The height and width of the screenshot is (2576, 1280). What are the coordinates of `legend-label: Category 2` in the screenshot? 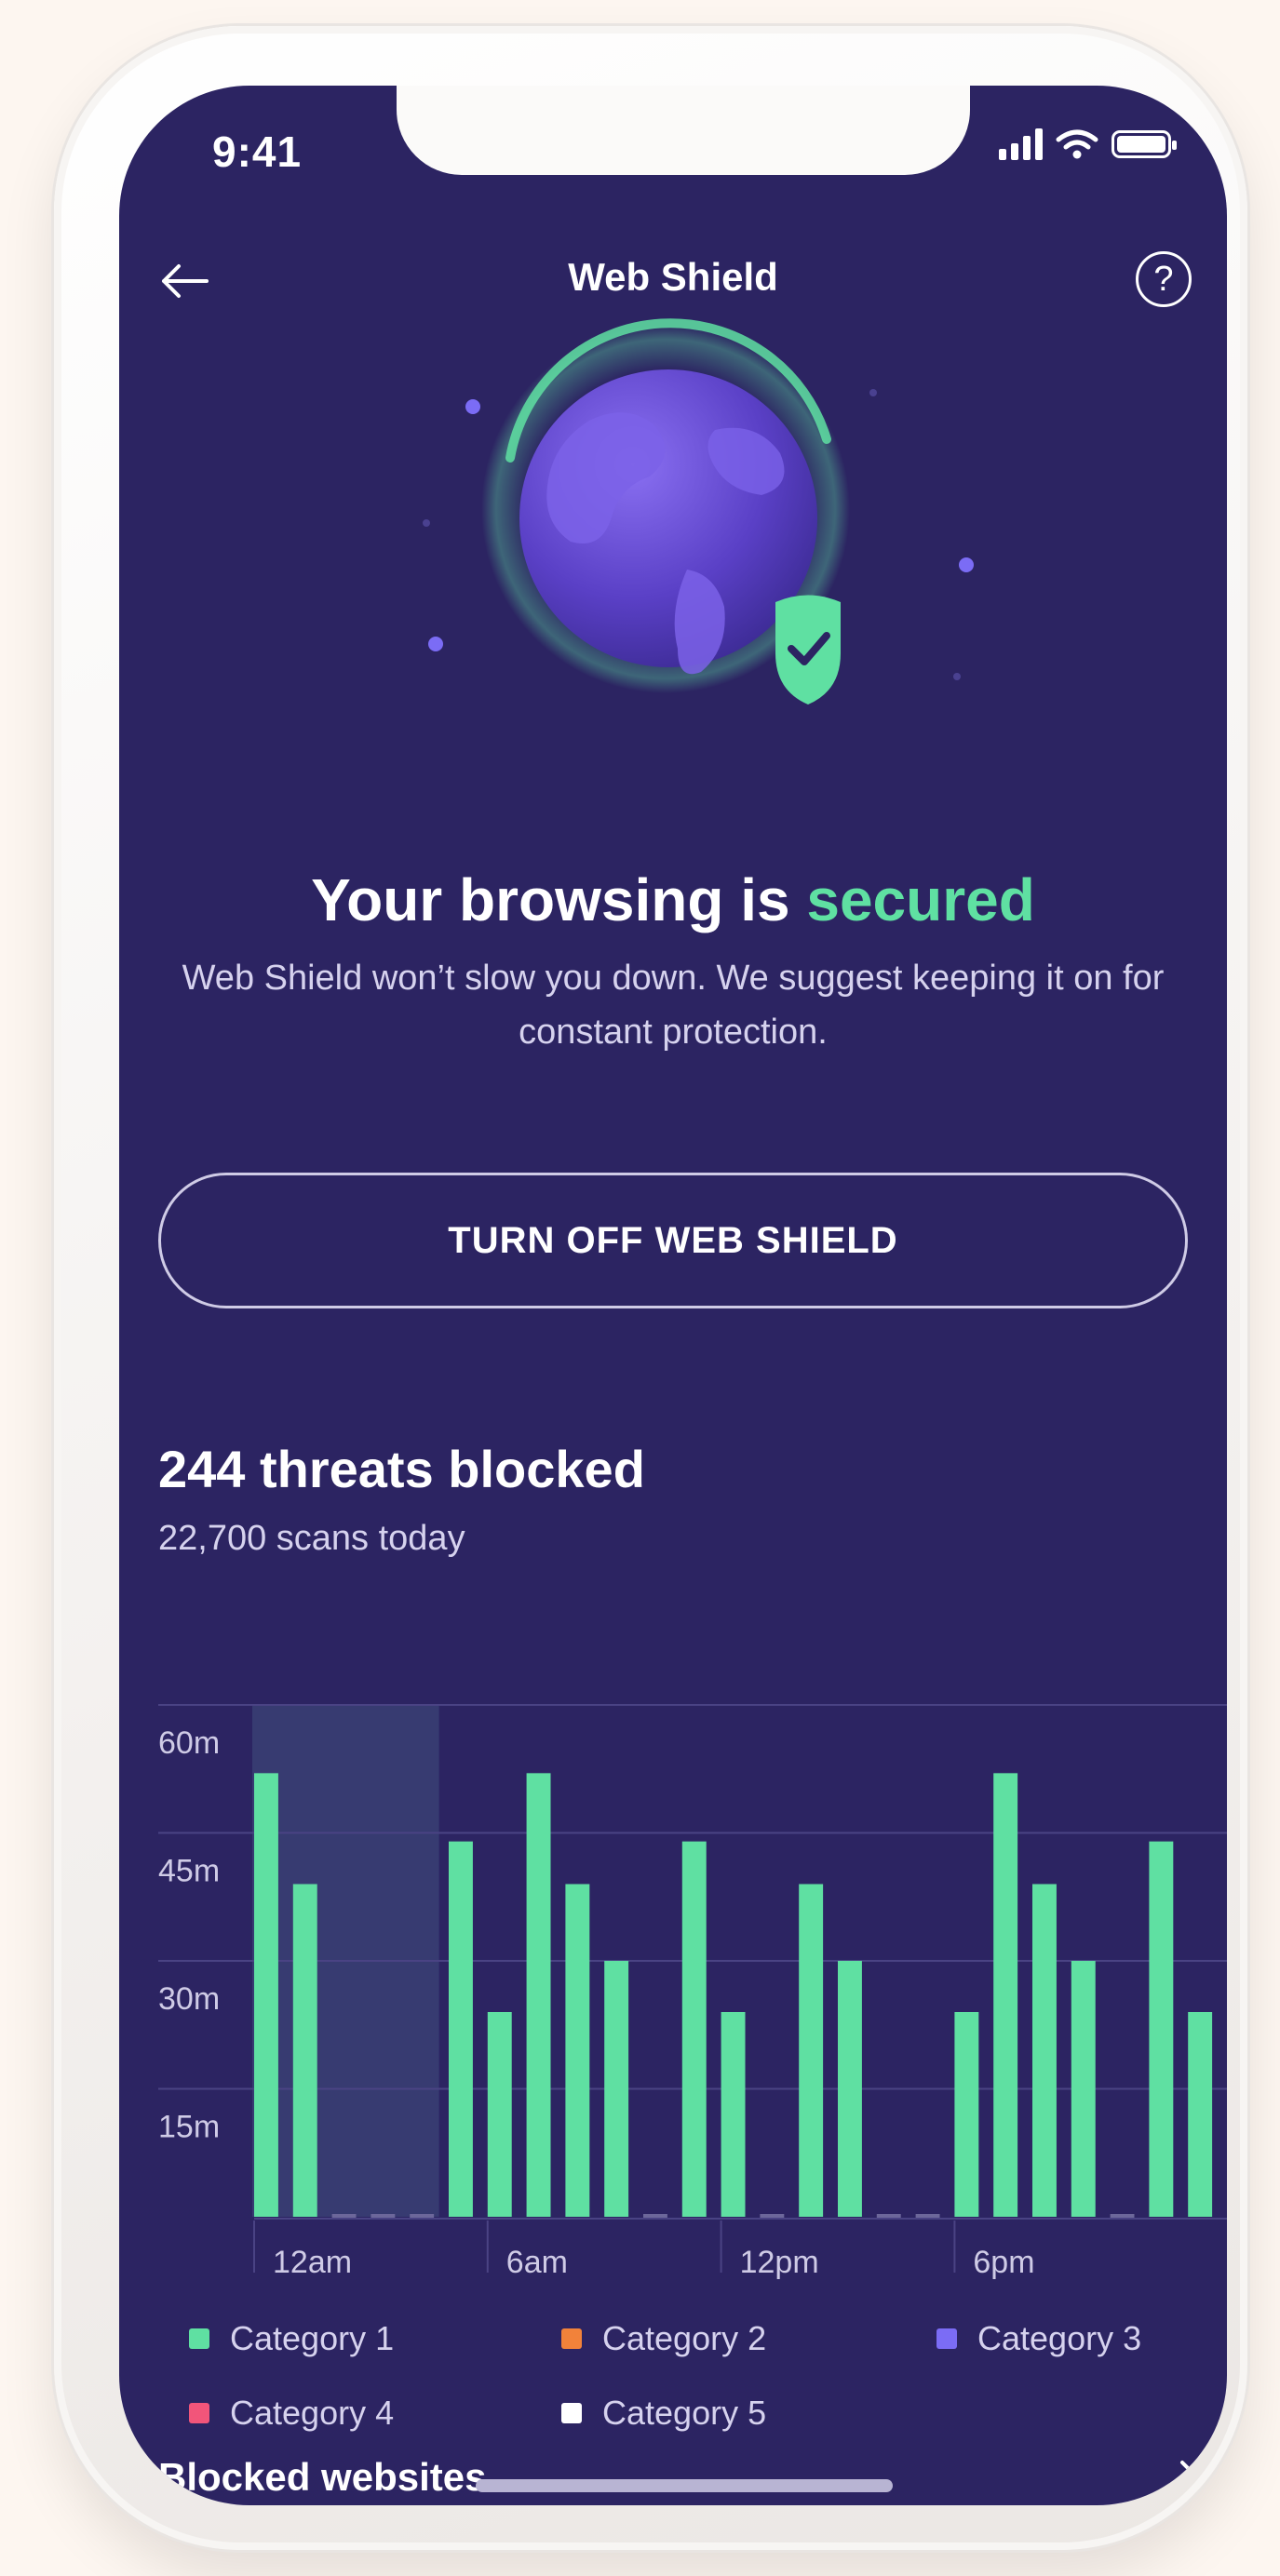 It's located at (684, 2338).